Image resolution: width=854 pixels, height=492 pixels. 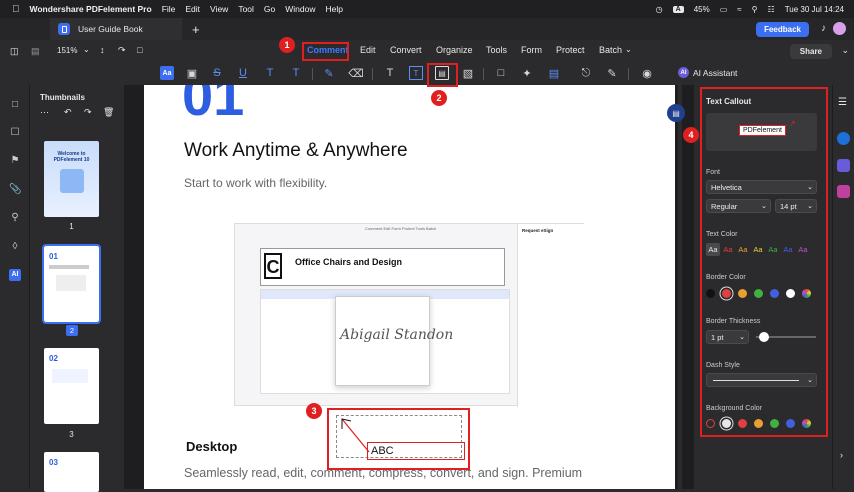 What do you see at coordinates (296, 73) in the screenshot?
I see `insert-text-icon: T` at bounding box center [296, 73].